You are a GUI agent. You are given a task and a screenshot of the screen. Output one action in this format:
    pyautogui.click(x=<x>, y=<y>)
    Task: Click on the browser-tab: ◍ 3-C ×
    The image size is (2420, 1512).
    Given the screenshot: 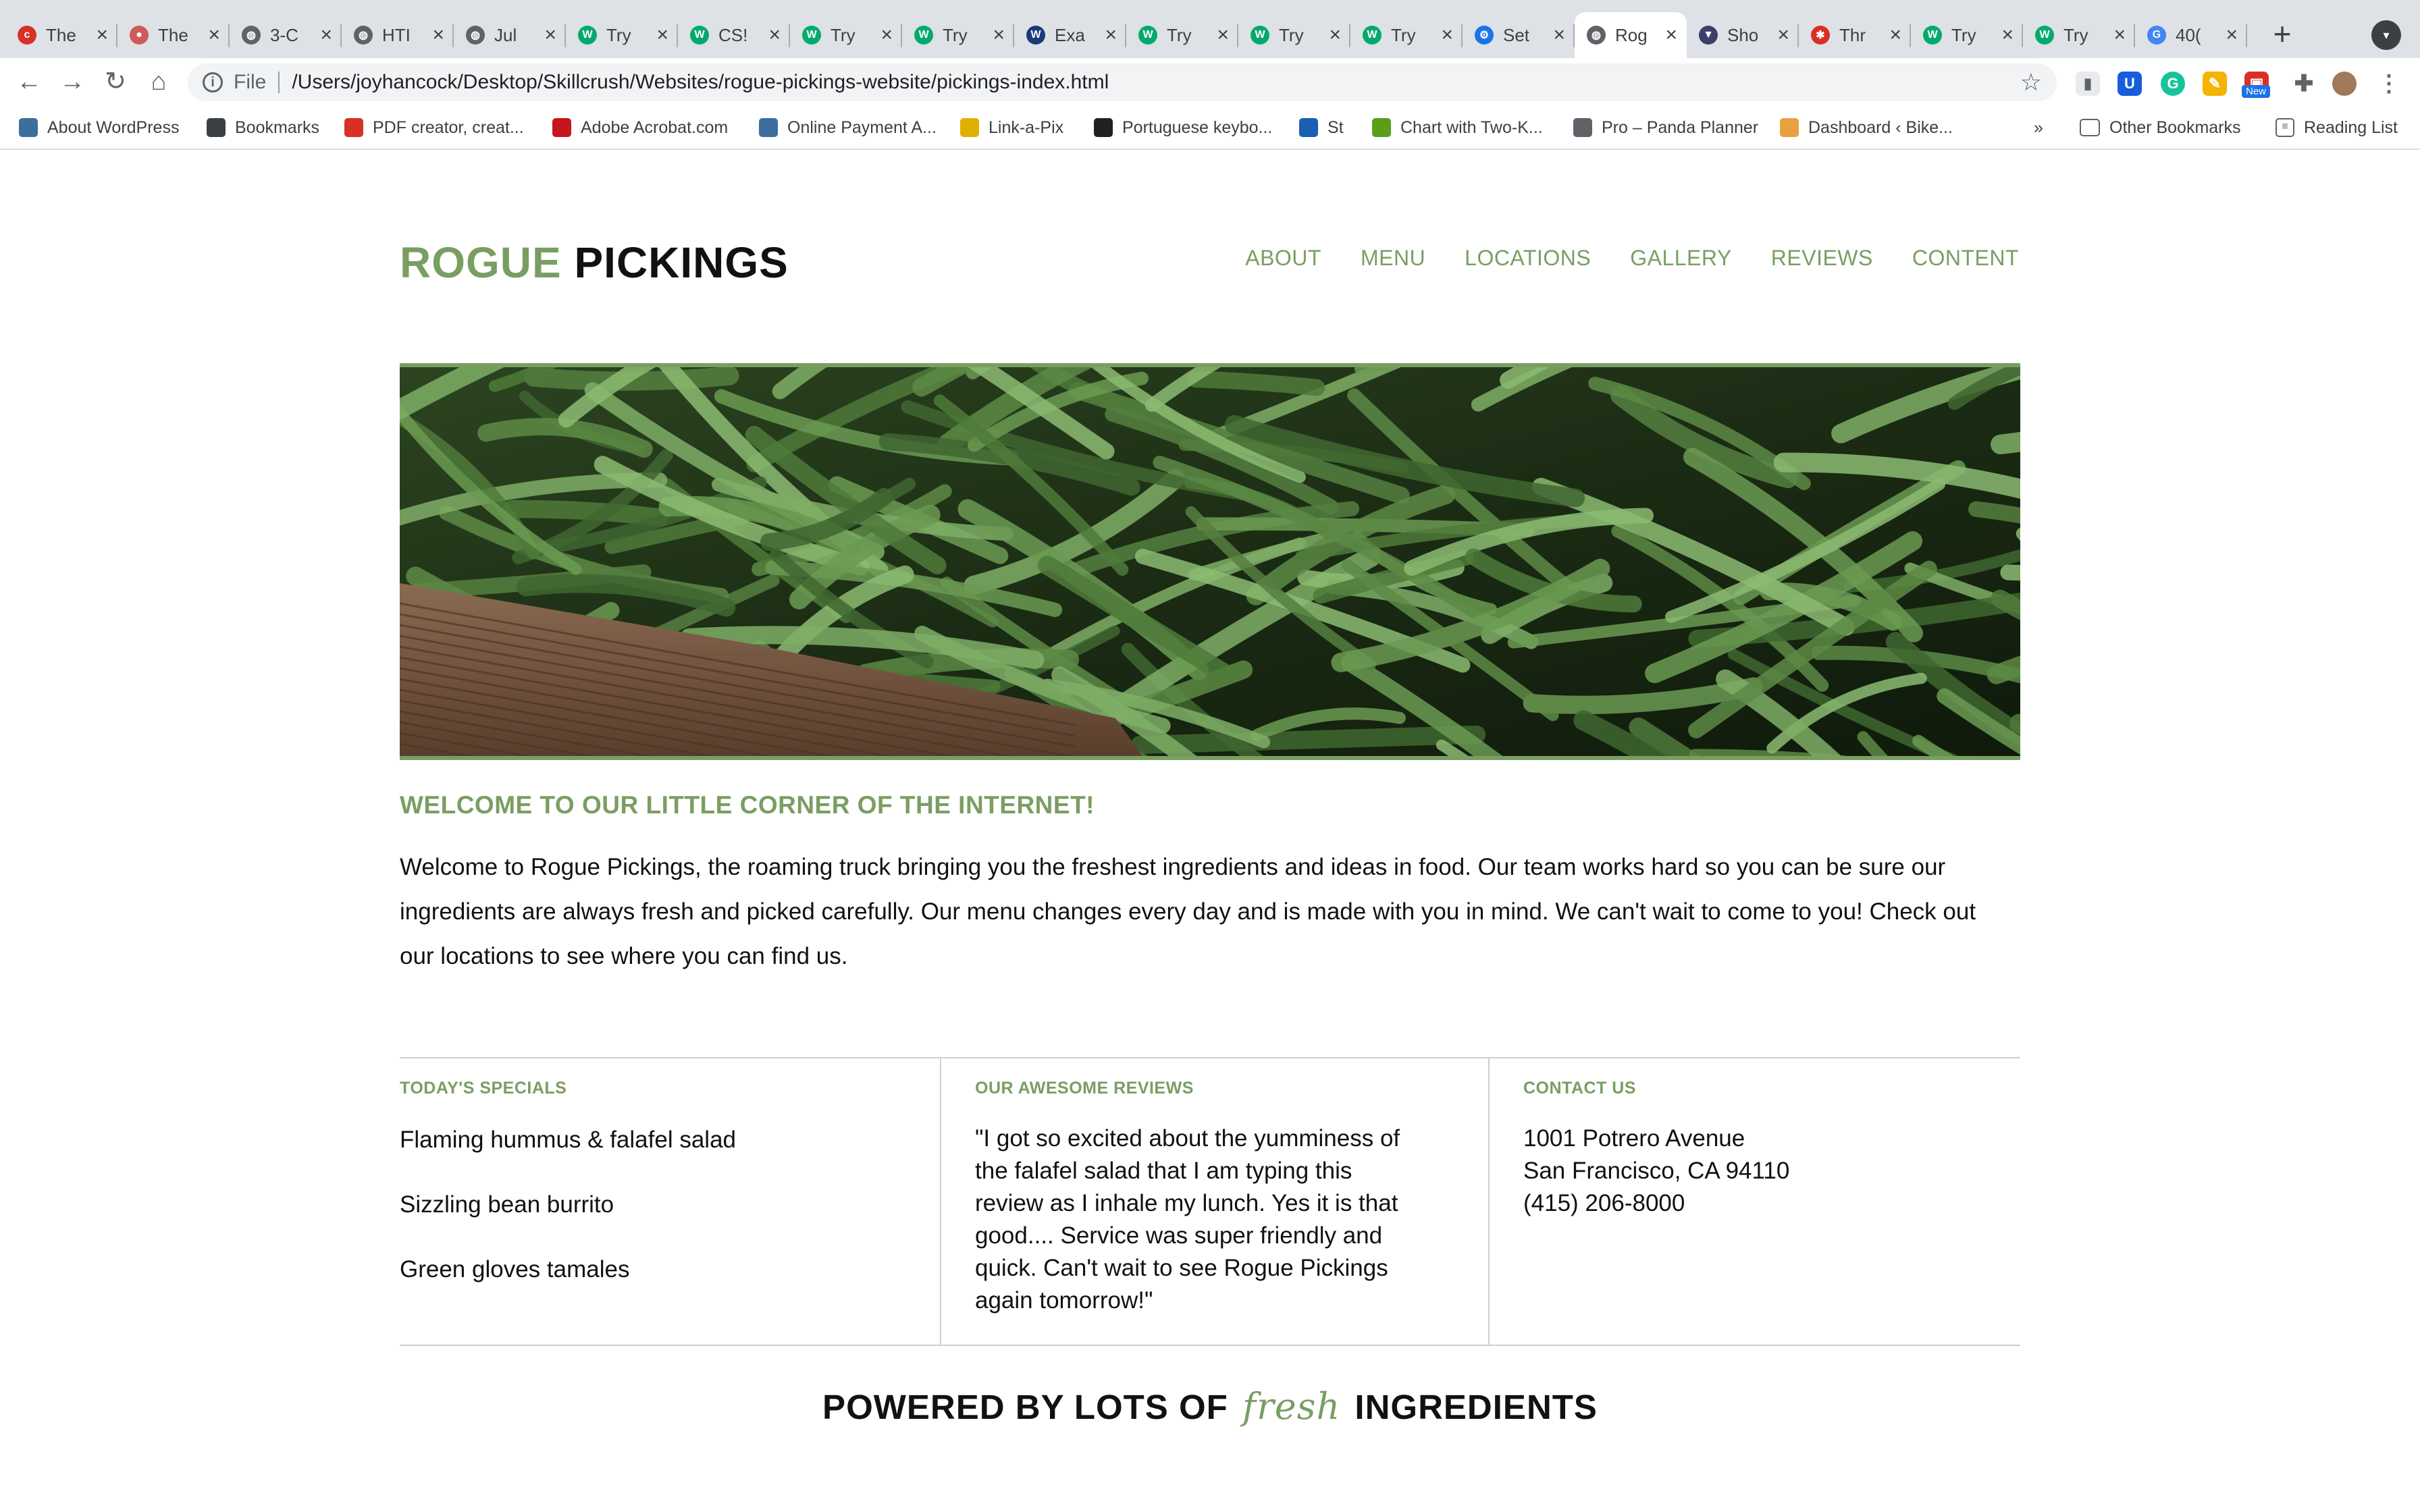 What is the action you would take?
    pyautogui.click(x=286, y=35)
    